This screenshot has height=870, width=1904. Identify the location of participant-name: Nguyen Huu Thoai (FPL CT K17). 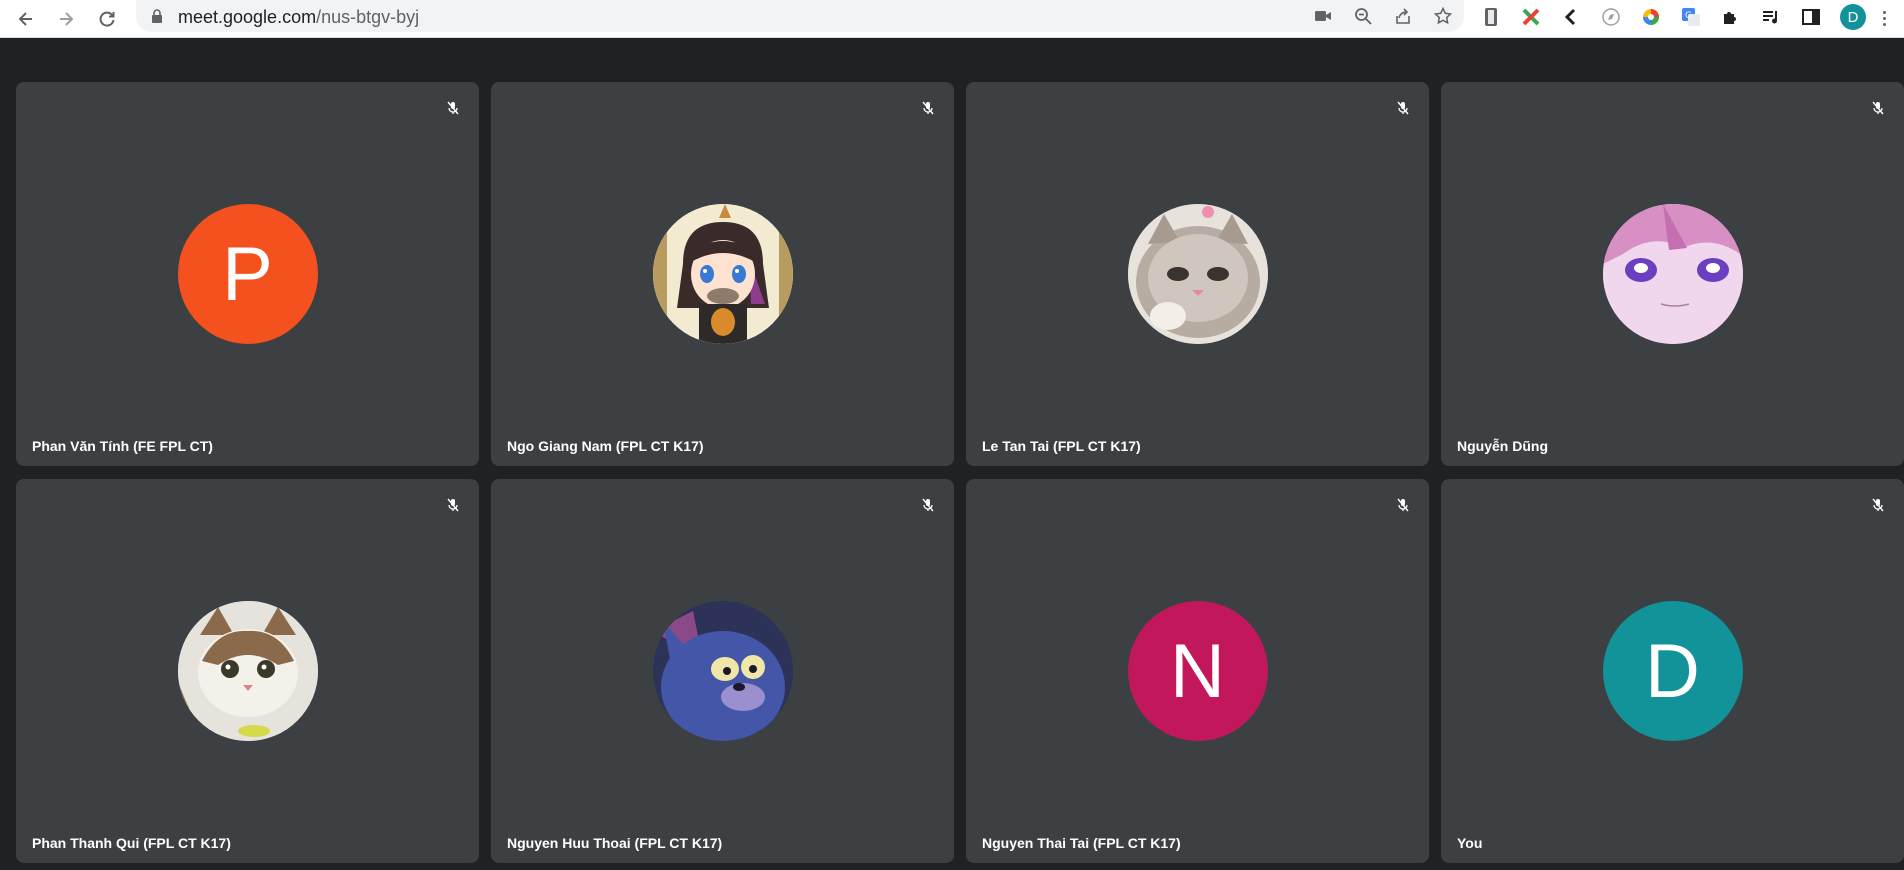
(615, 843).